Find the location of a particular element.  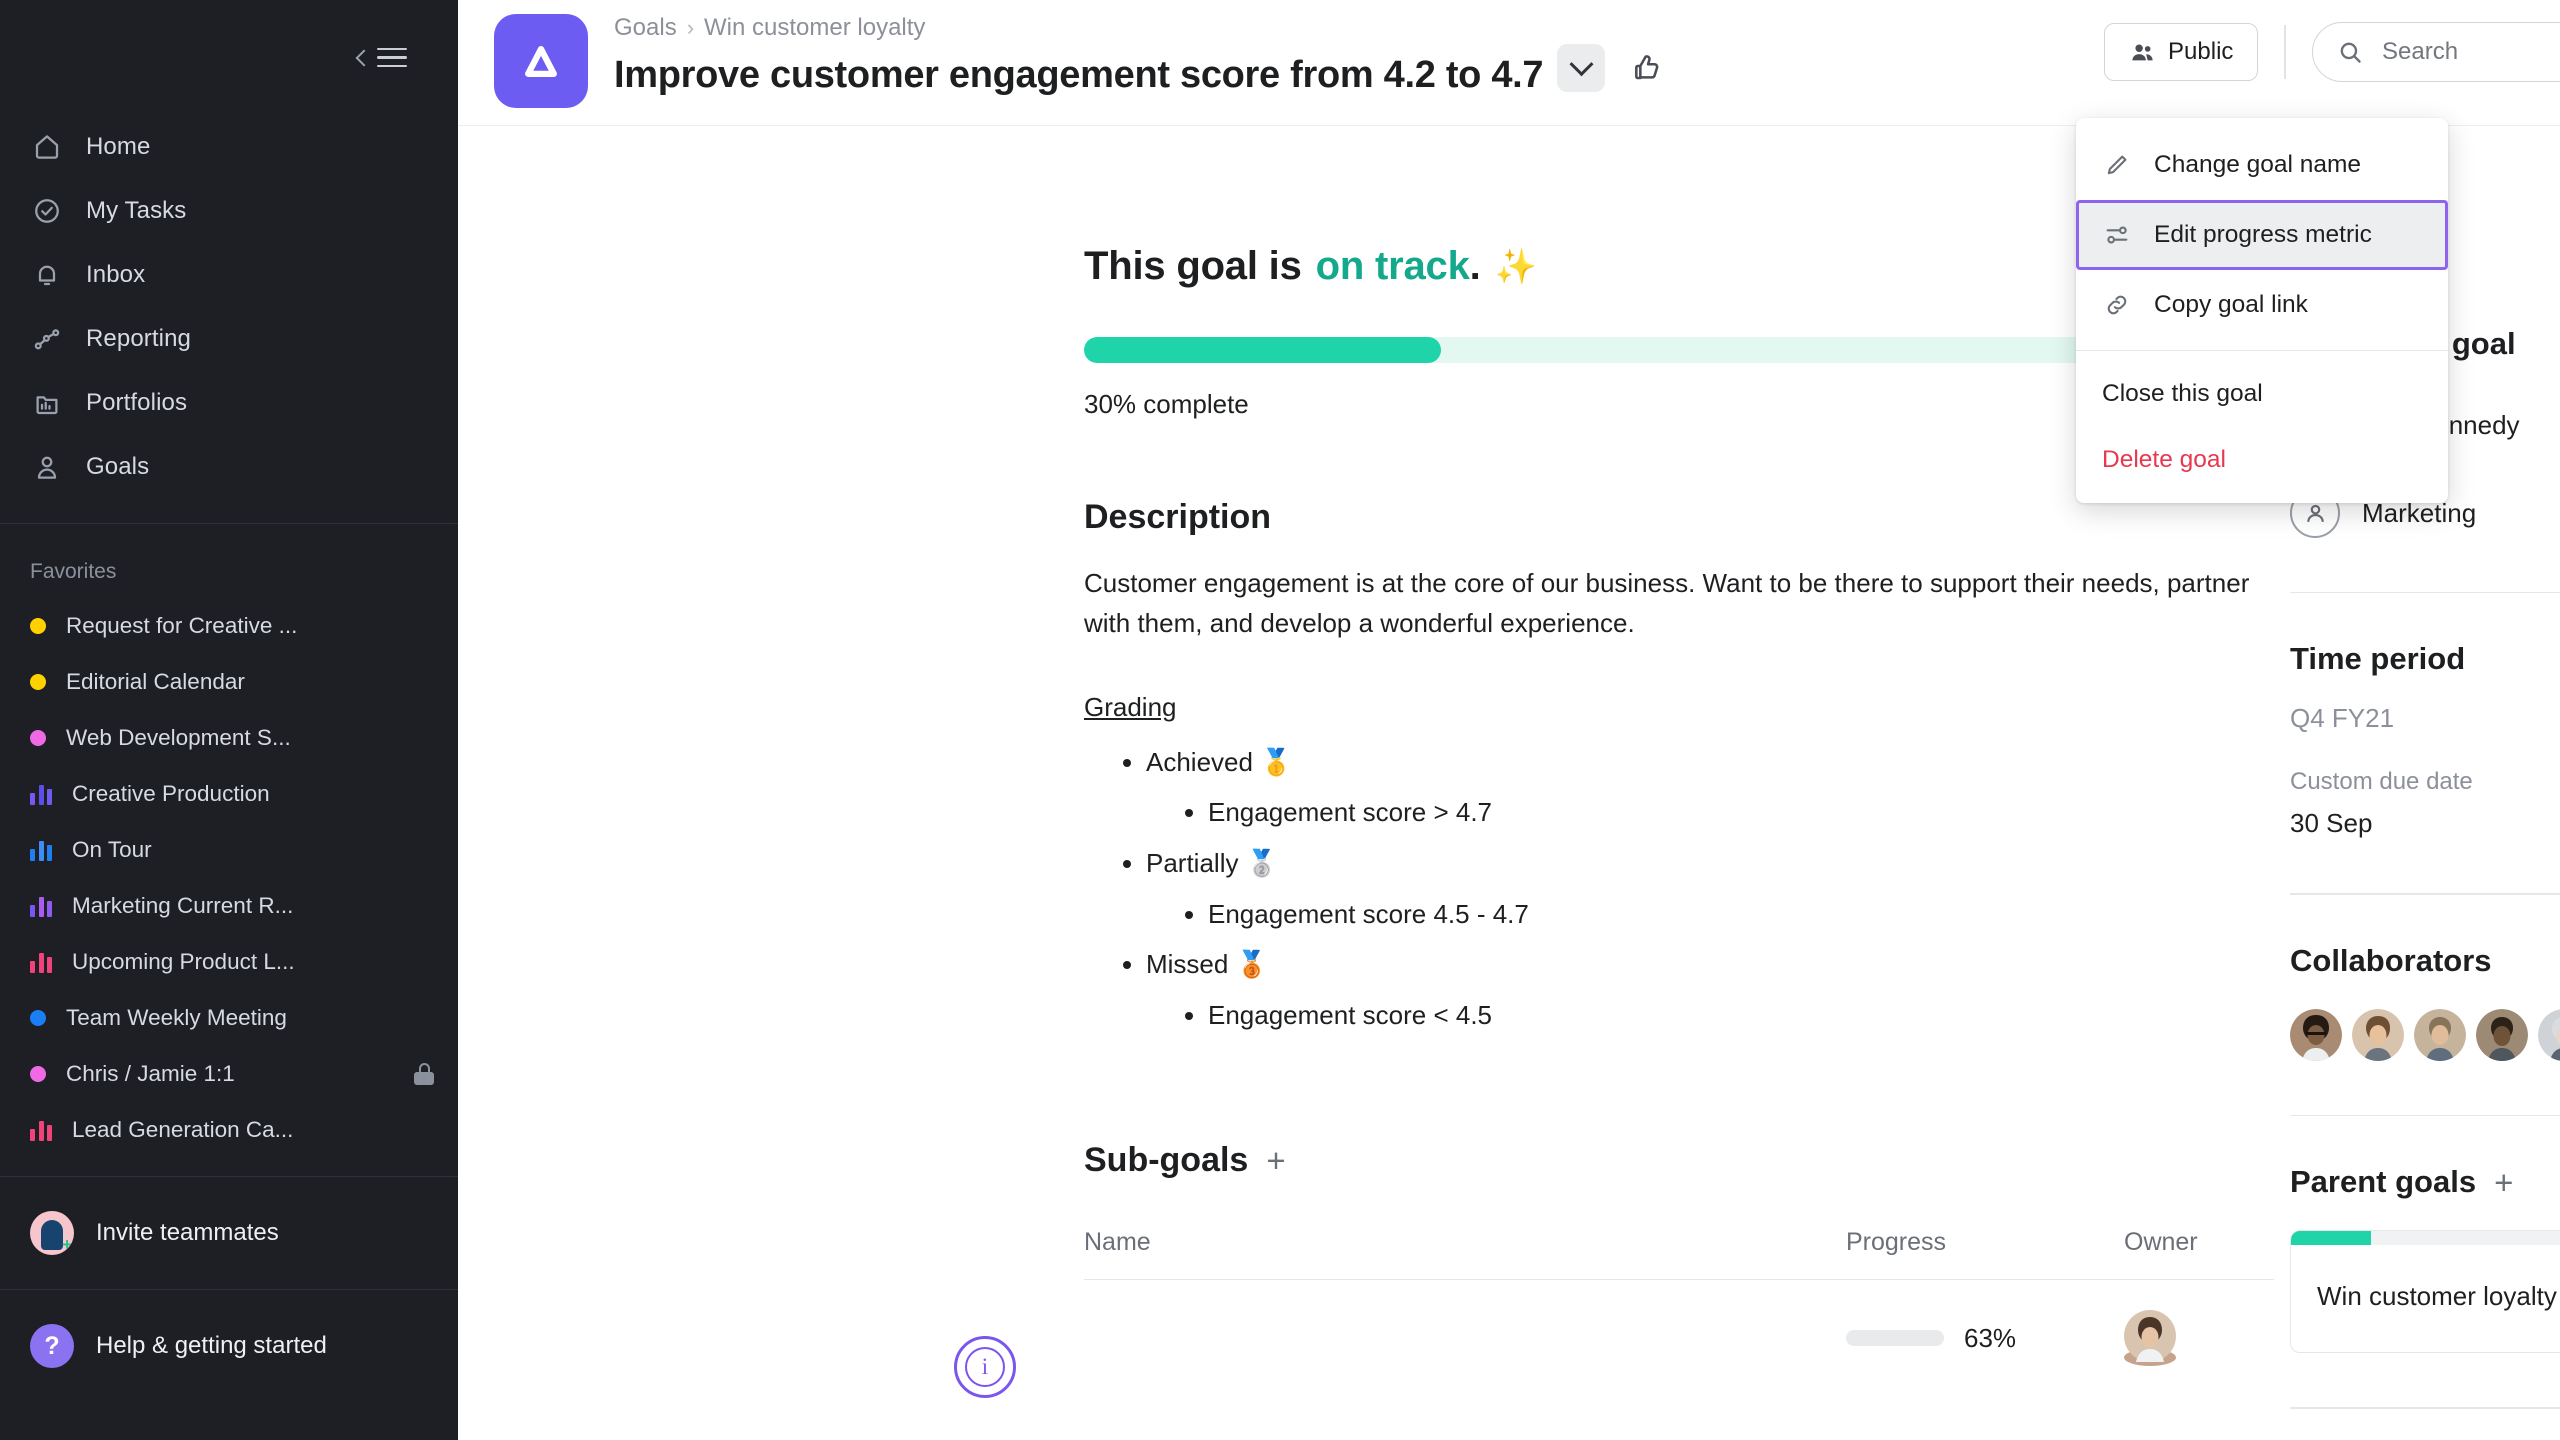

menu-item-label: Edit progress metric is located at coordinates (2263, 234).